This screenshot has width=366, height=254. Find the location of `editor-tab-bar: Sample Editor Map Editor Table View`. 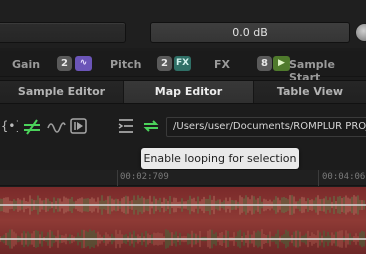

editor-tab-bar: Sample Editor Map Editor Table View is located at coordinates (183, 92).